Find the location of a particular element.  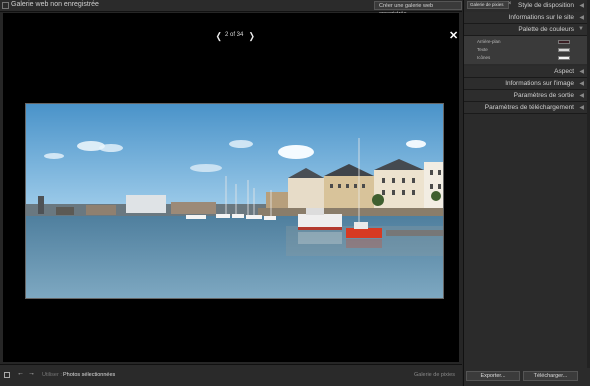

background-color-label: Arrière-plan is located at coordinates (489, 41).